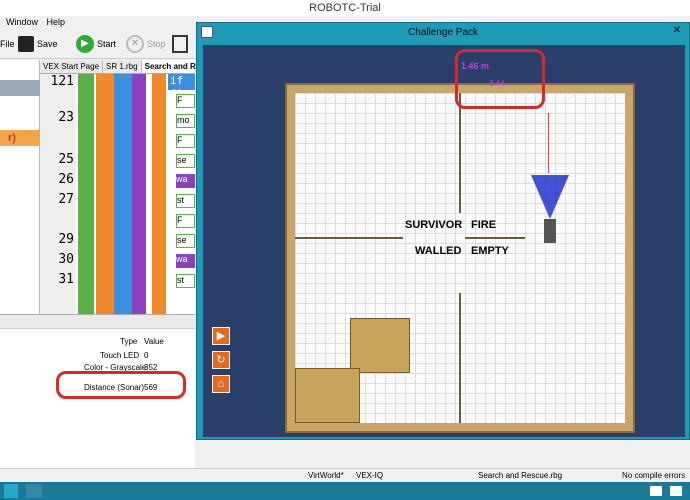 This screenshot has width=690, height=500. Describe the element at coordinates (85, 44) in the screenshot. I see `play-icon: ▶` at that location.